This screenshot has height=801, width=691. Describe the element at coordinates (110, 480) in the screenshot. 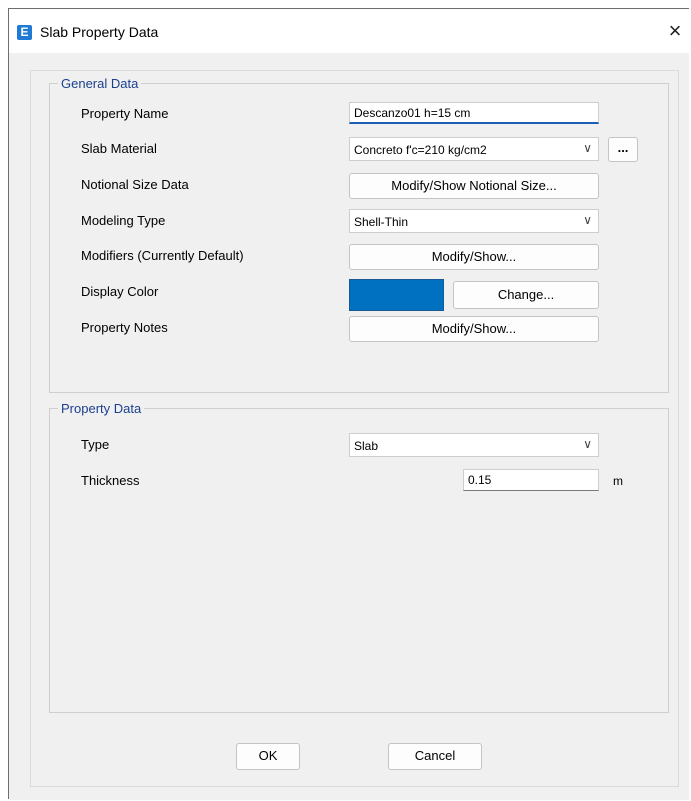

I see `thickness-label: Thickness` at that location.